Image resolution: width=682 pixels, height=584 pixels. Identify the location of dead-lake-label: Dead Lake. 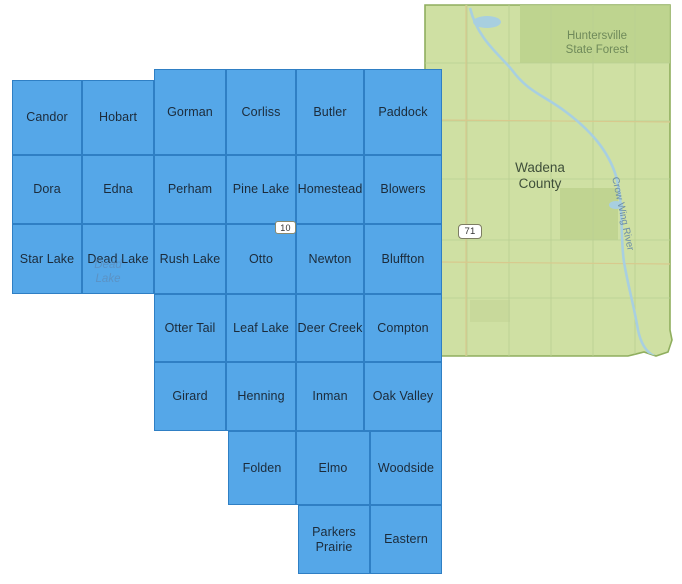
(108, 273).